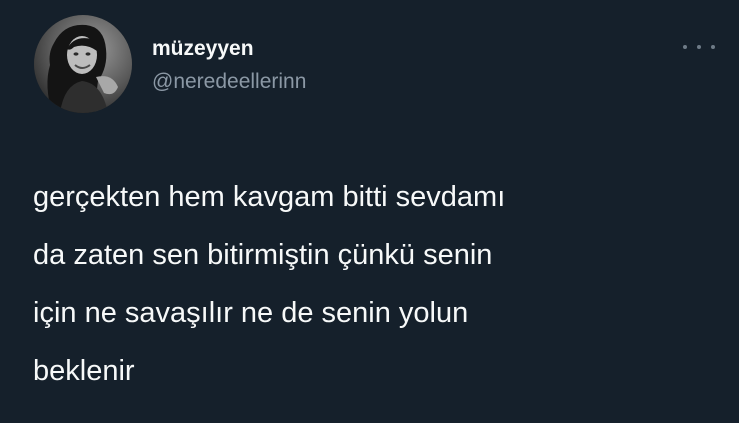 The height and width of the screenshot is (423, 739). Describe the element at coordinates (269, 197) in the screenshot. I see `tweet-text-line: gerçekten hem kavgam bitti sevdamı` at that location.